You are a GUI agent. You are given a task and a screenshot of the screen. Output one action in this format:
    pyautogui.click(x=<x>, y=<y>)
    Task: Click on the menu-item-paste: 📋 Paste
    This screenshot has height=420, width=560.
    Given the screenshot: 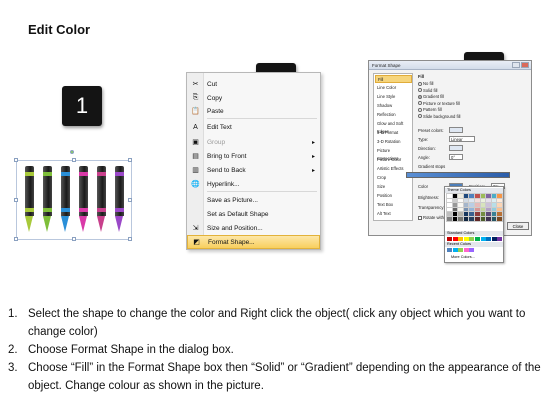 What is the action you would take?
    pyautogui.click(x=253, y=111)
    